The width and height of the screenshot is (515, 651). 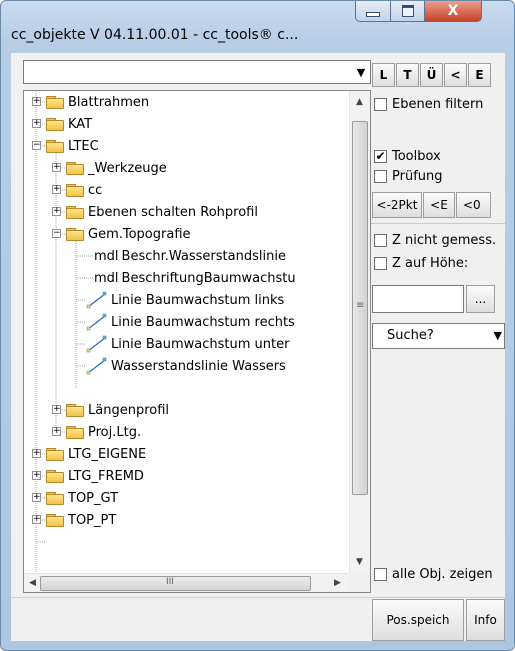 I want to click on toolbar-button-less: <, so click(x=455, y=75).